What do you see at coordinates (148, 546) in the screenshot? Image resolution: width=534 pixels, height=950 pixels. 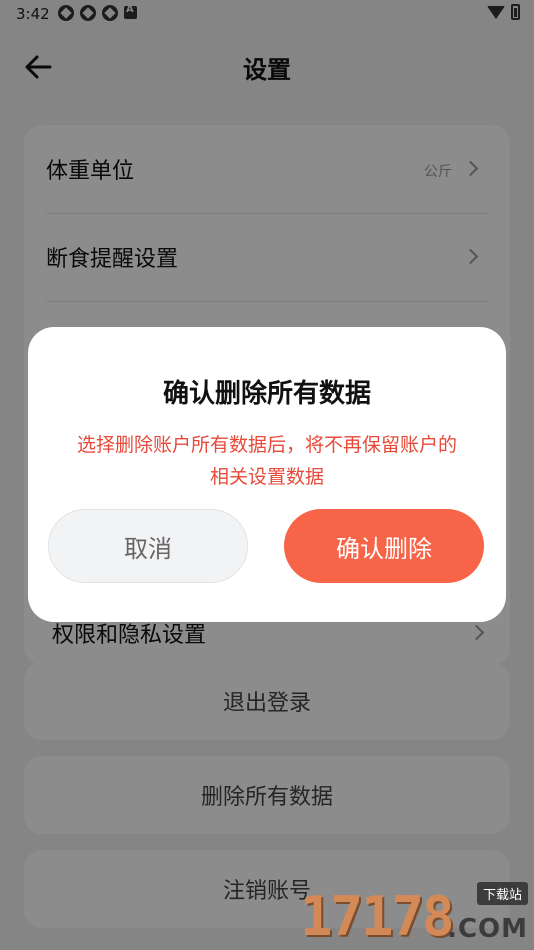 I see `cancel-button: 取消` at bounding box center [148, 546].